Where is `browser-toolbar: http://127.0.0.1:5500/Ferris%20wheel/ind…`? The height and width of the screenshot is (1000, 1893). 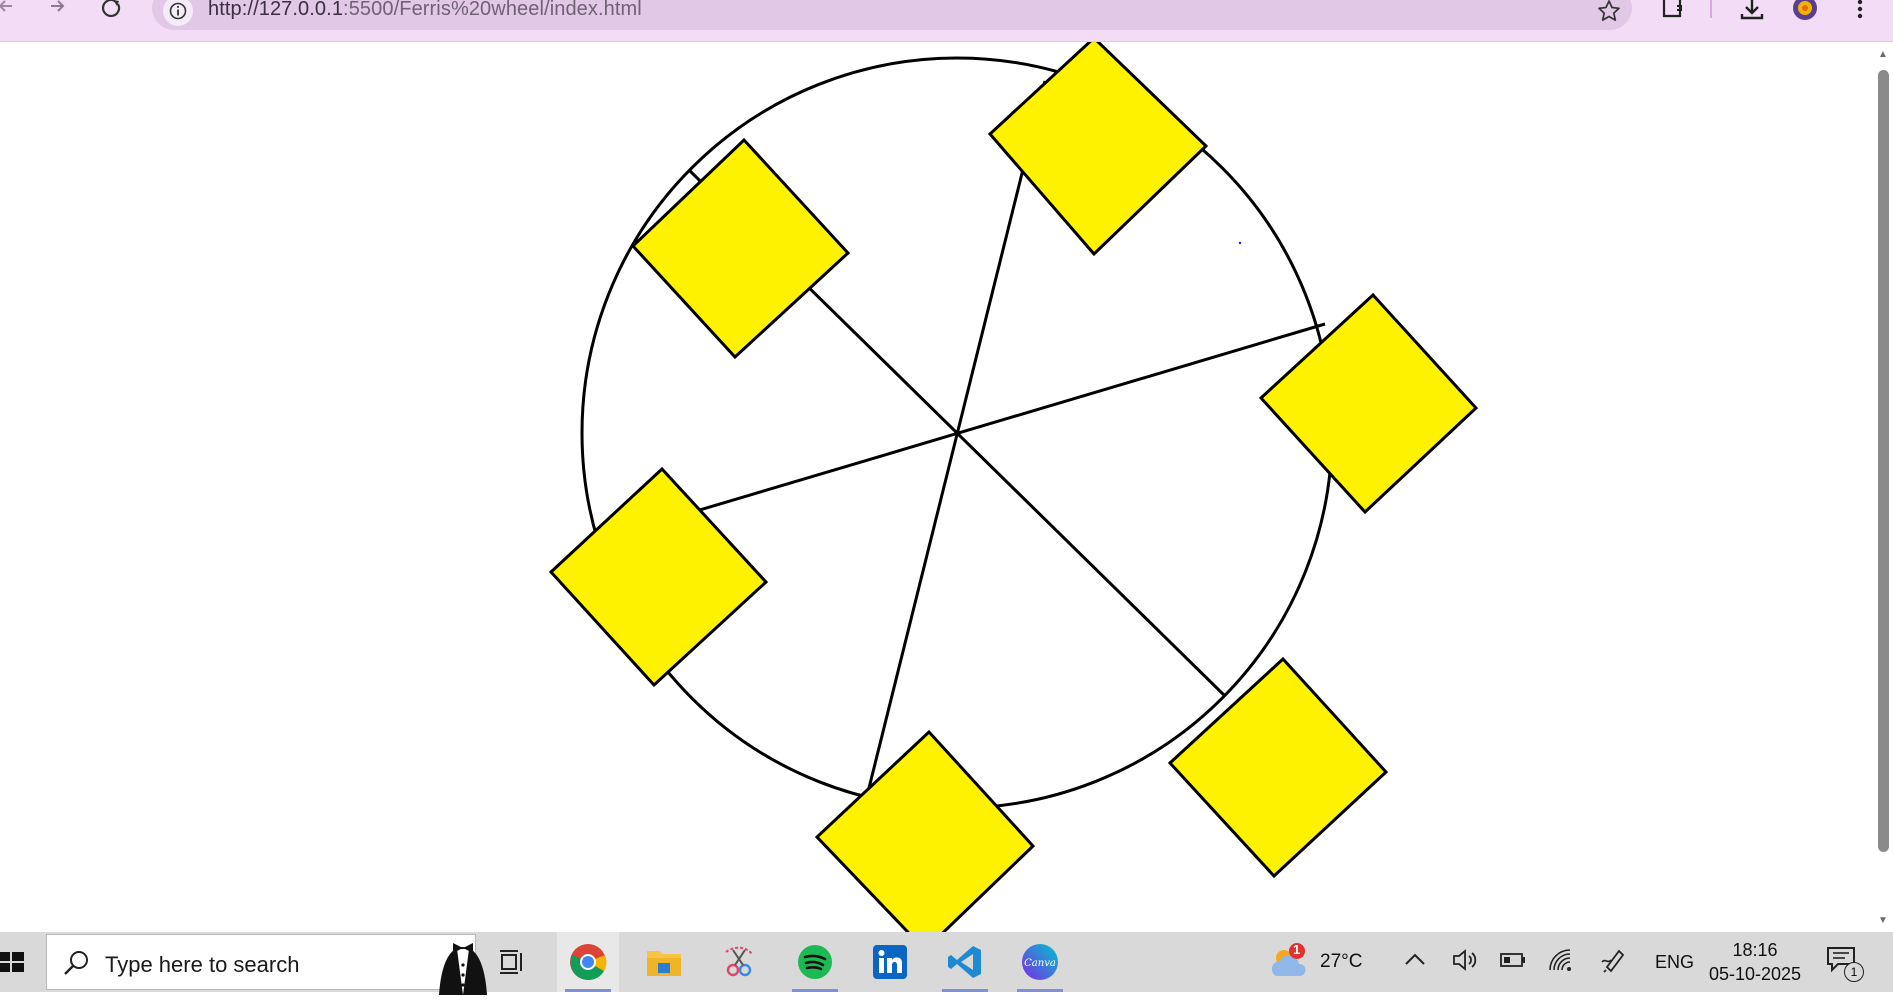 browser-toolbar: http://127.0.0.1:5500/Ferris%20wheel/ind… is located at coordinates (946, 21).